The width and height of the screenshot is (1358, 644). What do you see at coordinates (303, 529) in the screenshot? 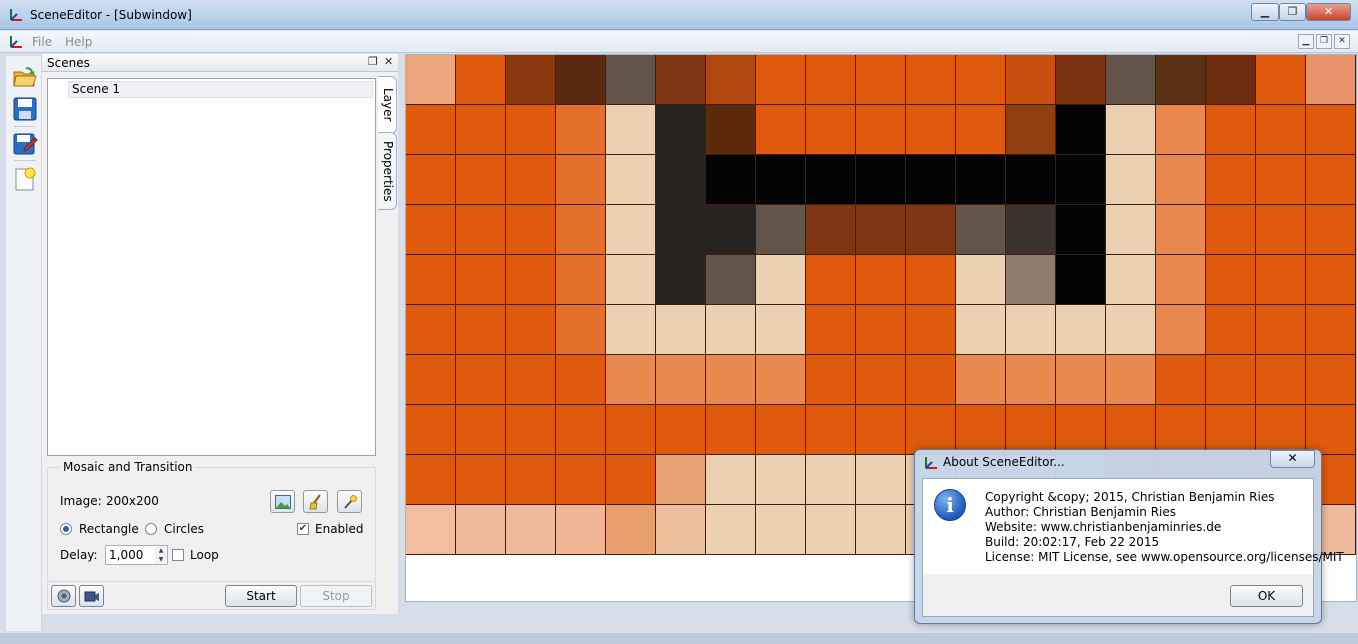
I see `enabled-checkbox: ✔` at bounding box center [303, 529].